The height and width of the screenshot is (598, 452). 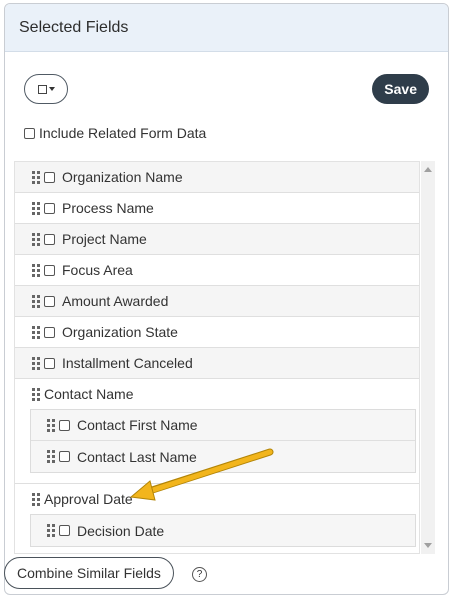 What do you see at coordinates (217, 208) in the screenshot?
I see `field-row: Process Name` at bounding box center [217, 208].